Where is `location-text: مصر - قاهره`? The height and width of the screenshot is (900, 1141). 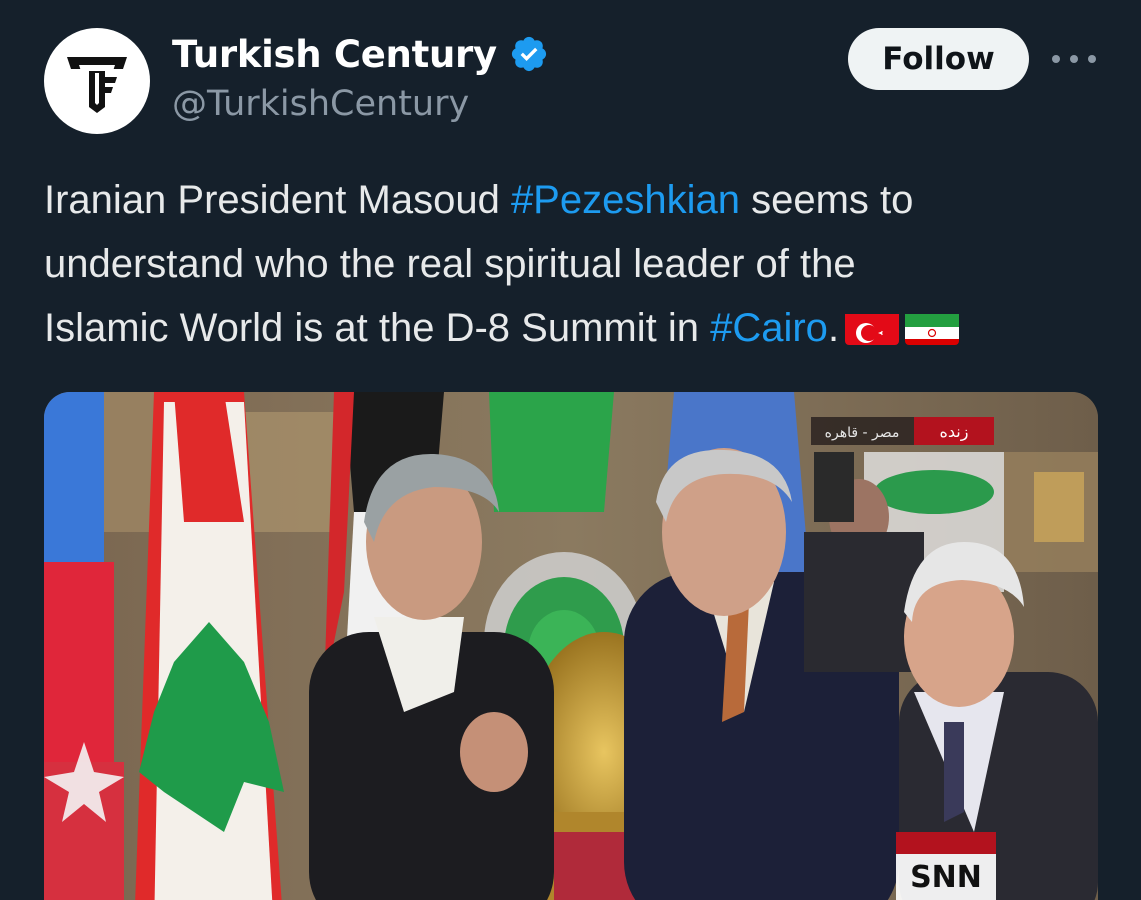
location-text: مصر - قاهره is located at coordinates (862, 433).